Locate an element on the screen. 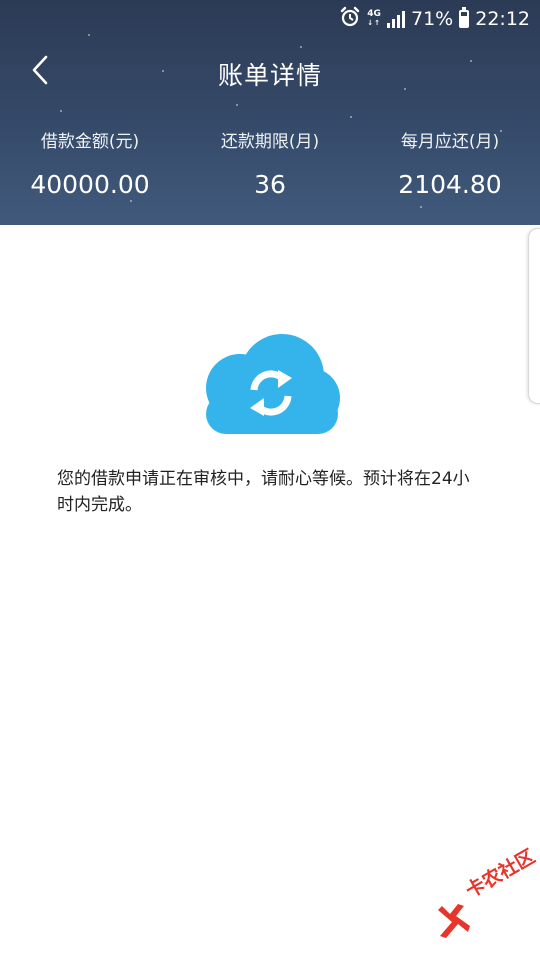 The width and height of the screenshot is (540, 960). watermark-logo: 卡农社区 is located at coordinates (485, 893).